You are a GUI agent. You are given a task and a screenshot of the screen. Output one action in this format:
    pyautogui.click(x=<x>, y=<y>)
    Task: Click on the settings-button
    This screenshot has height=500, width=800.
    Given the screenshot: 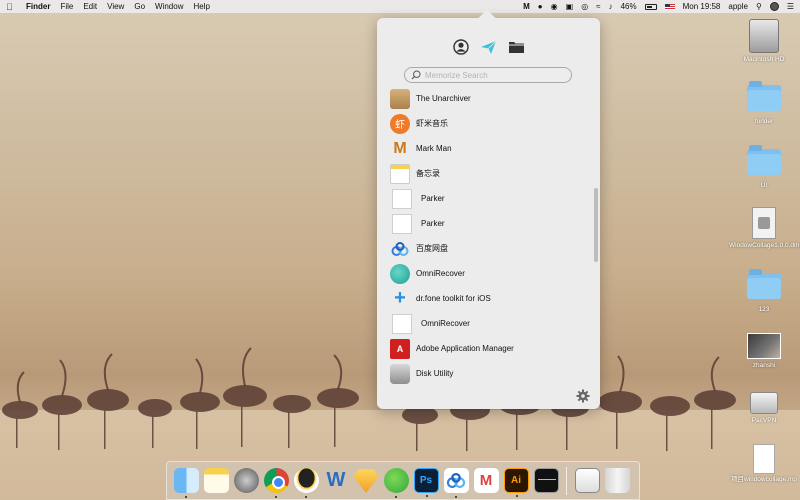 What is the action you would take?
    pyautogui.click(x=583, y=396)
    